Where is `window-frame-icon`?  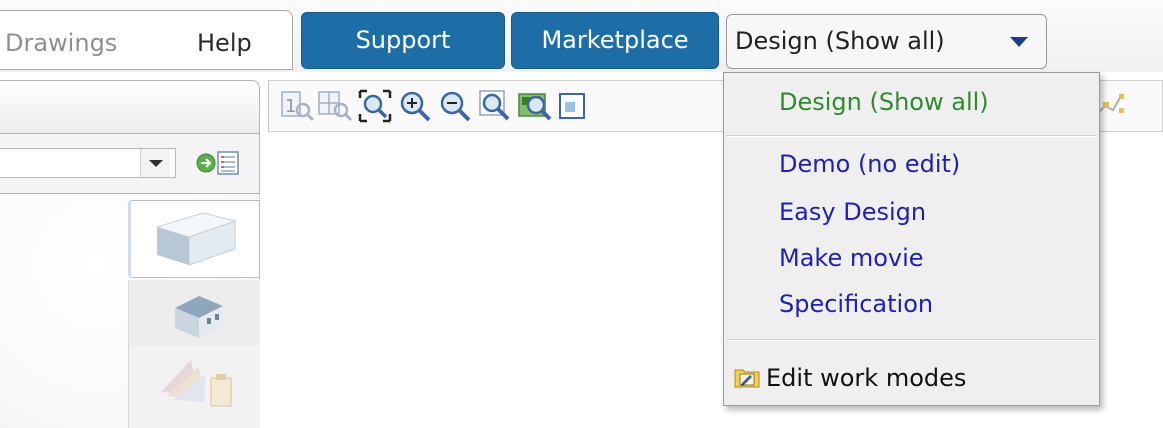 window-frame-icon is located at coordinates (575, 106).